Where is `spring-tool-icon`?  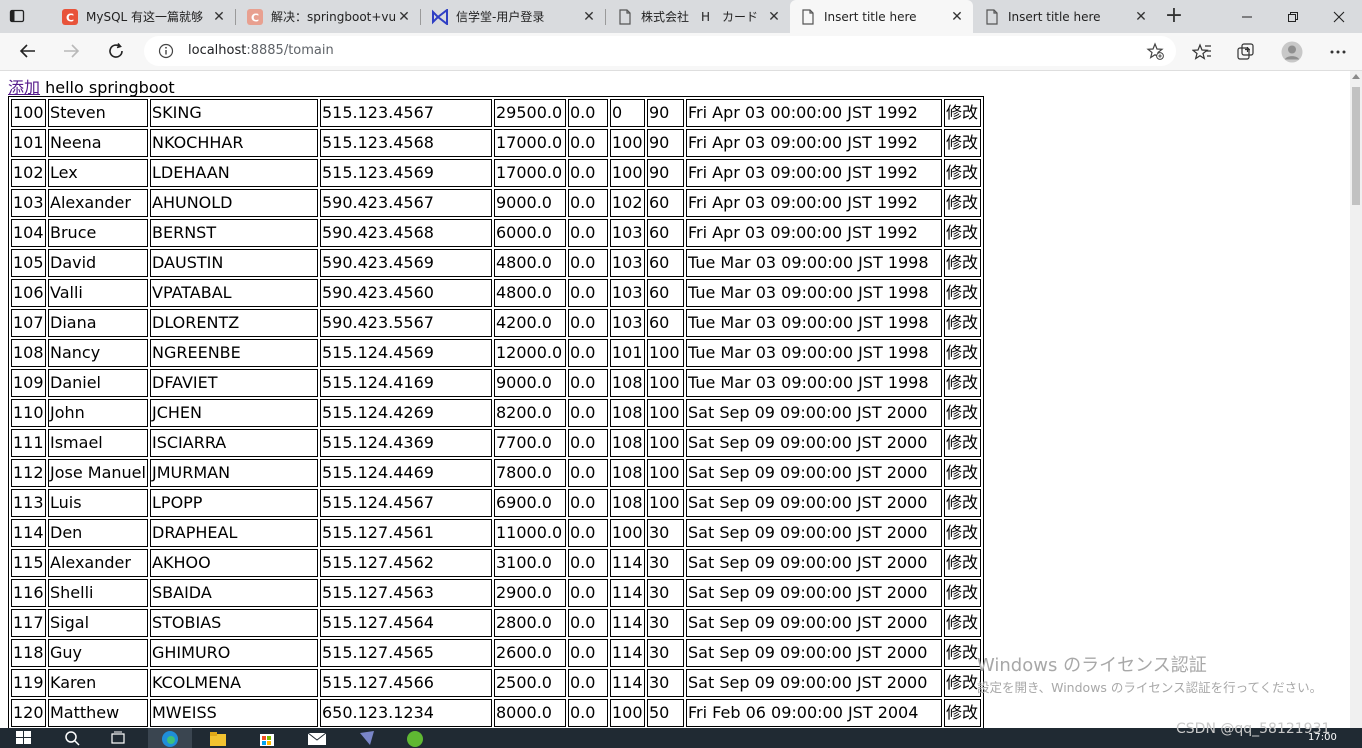 spring-tool-icon is located at coordinates (415, 738).